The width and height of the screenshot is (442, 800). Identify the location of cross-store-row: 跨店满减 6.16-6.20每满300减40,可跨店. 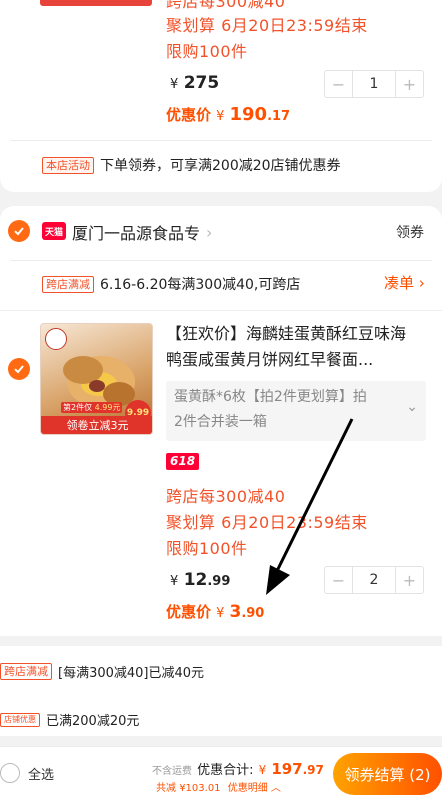
(171, 284).